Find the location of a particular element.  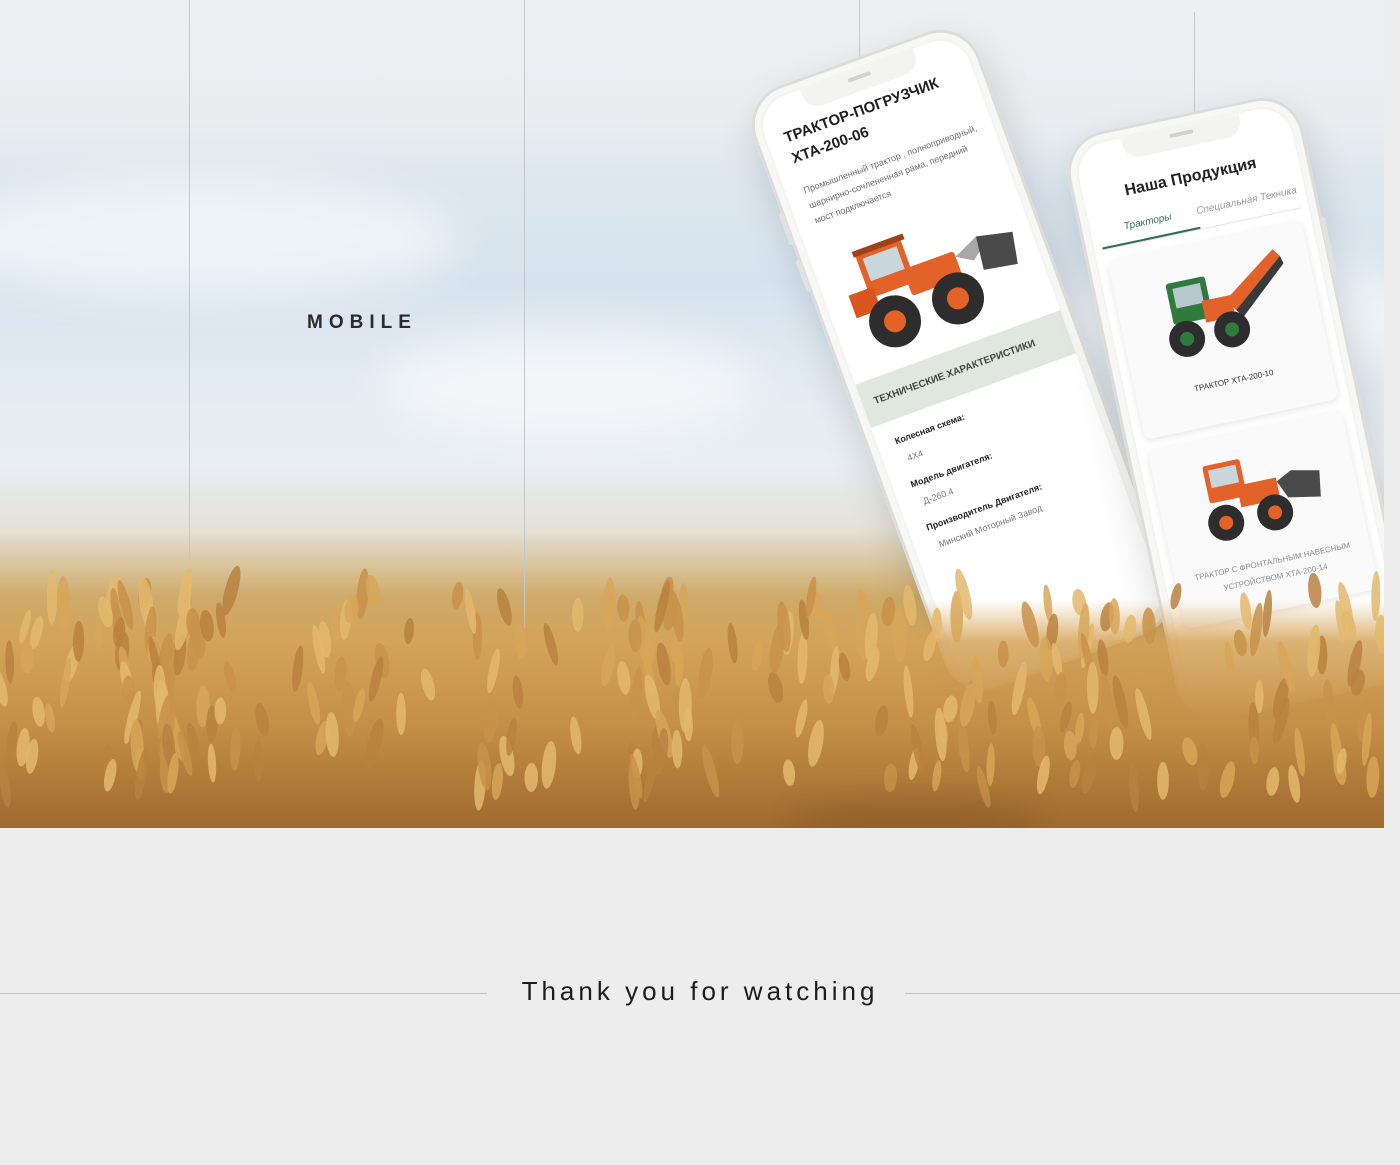

tab-special-equipment: Специальная Техника is located at coordinates (1247, 207).